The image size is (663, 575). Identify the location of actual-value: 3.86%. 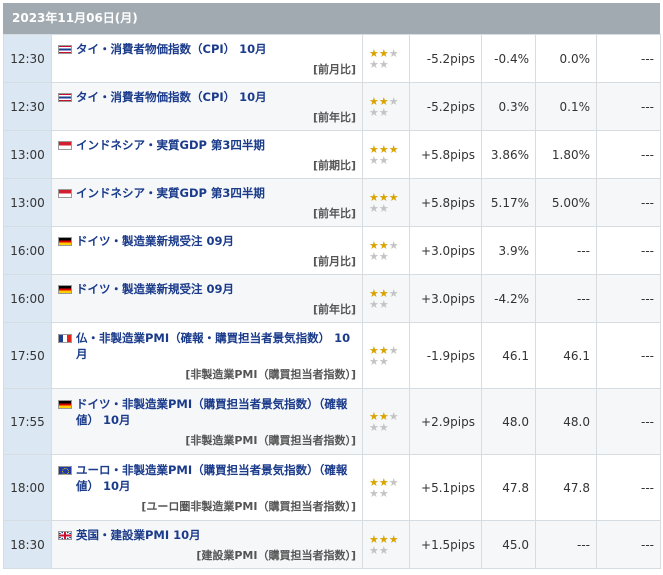
(508, 154).